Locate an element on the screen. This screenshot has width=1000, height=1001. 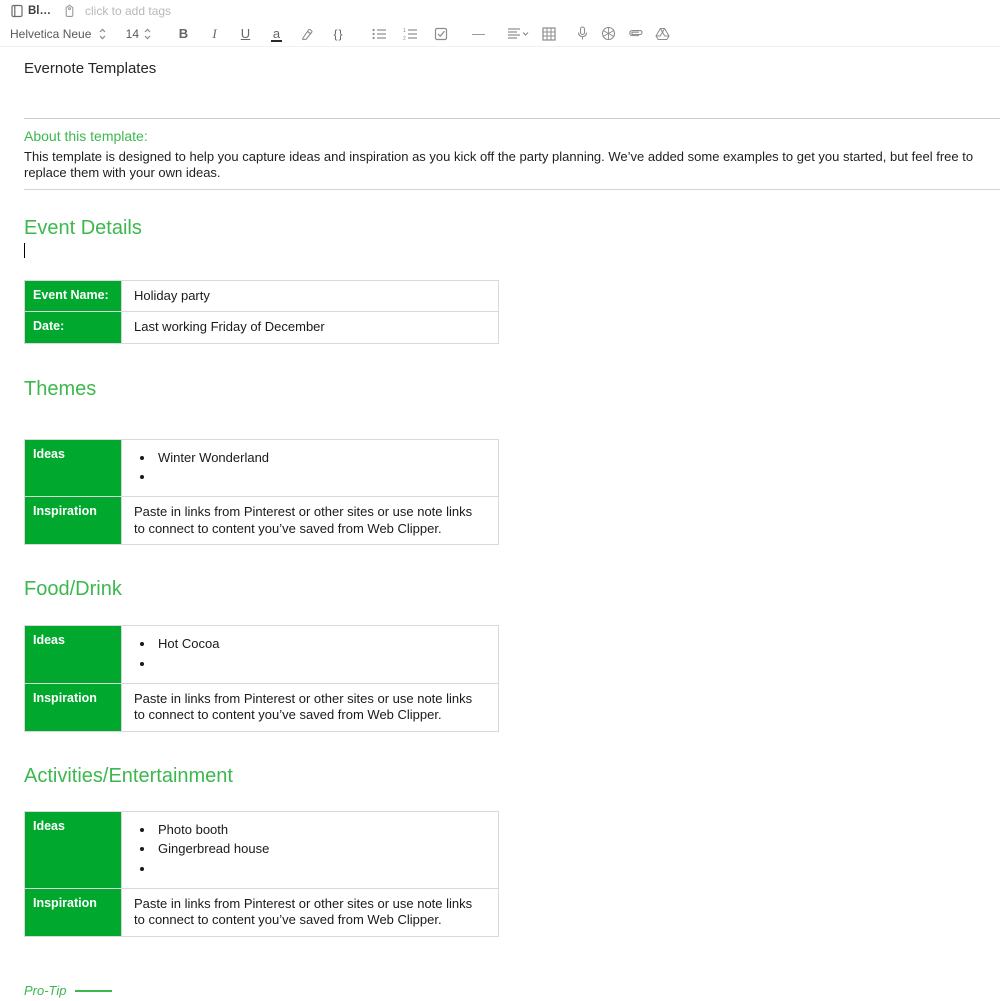
ideas-list: Photo booth Gingerbread house is located at coordinates (310, 850).